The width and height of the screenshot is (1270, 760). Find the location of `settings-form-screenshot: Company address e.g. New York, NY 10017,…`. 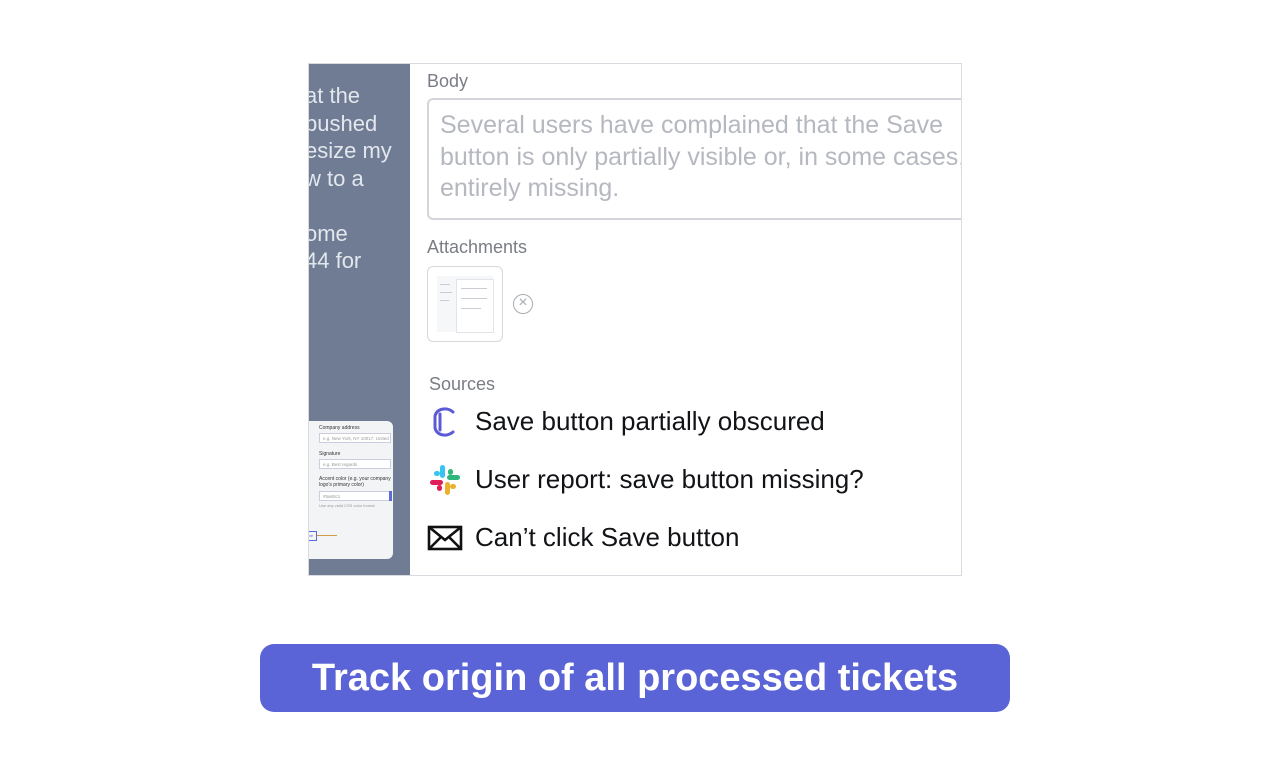

settings-form-screenshot: Company address e.g. New York, NY 10017,… is located at coordinates (351, 490).